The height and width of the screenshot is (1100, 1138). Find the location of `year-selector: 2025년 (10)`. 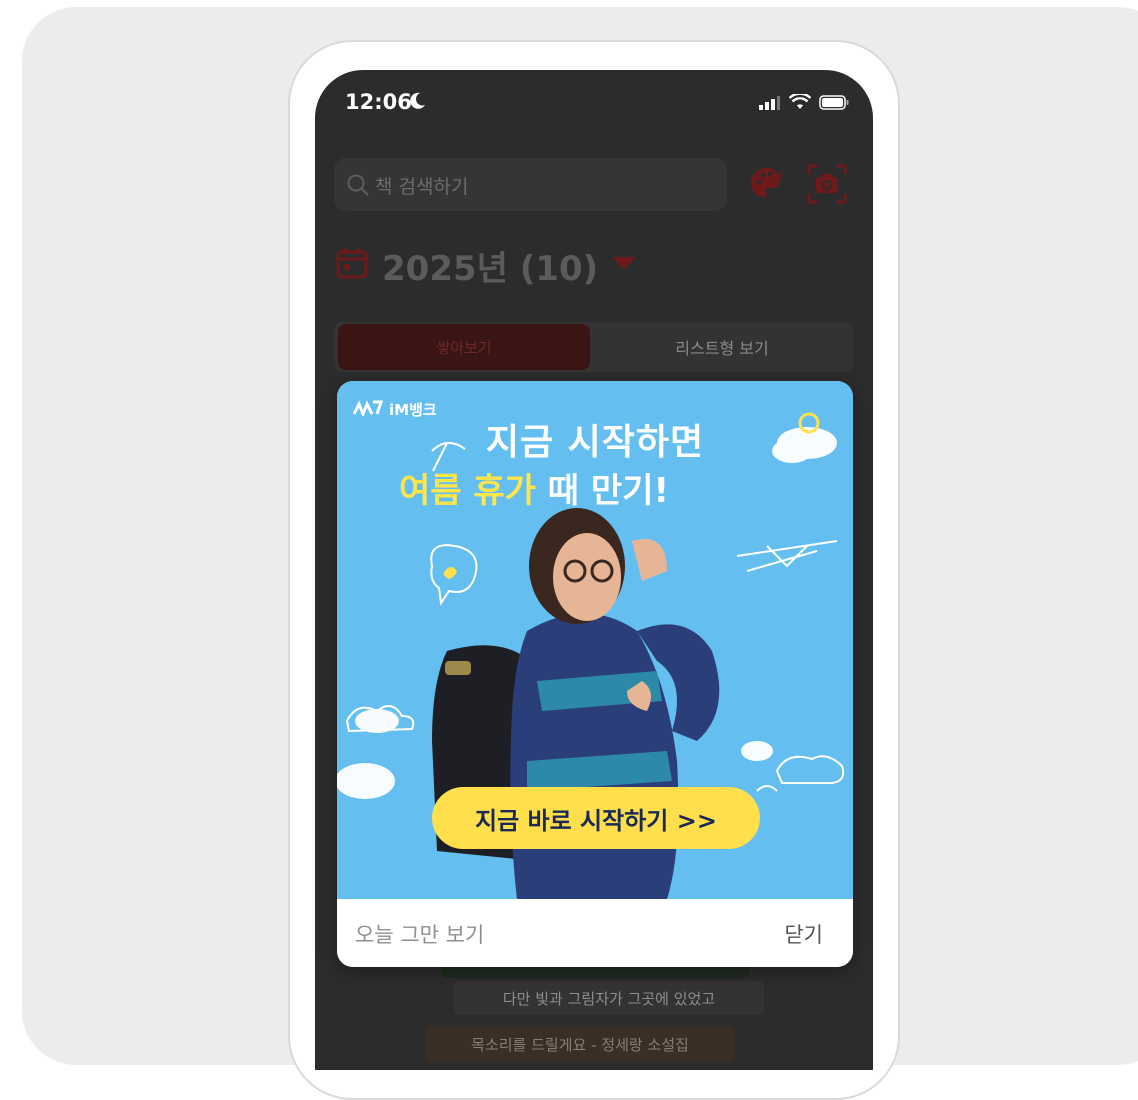

year-selector: 2025년 (10) is located at coordinates (486, 265).